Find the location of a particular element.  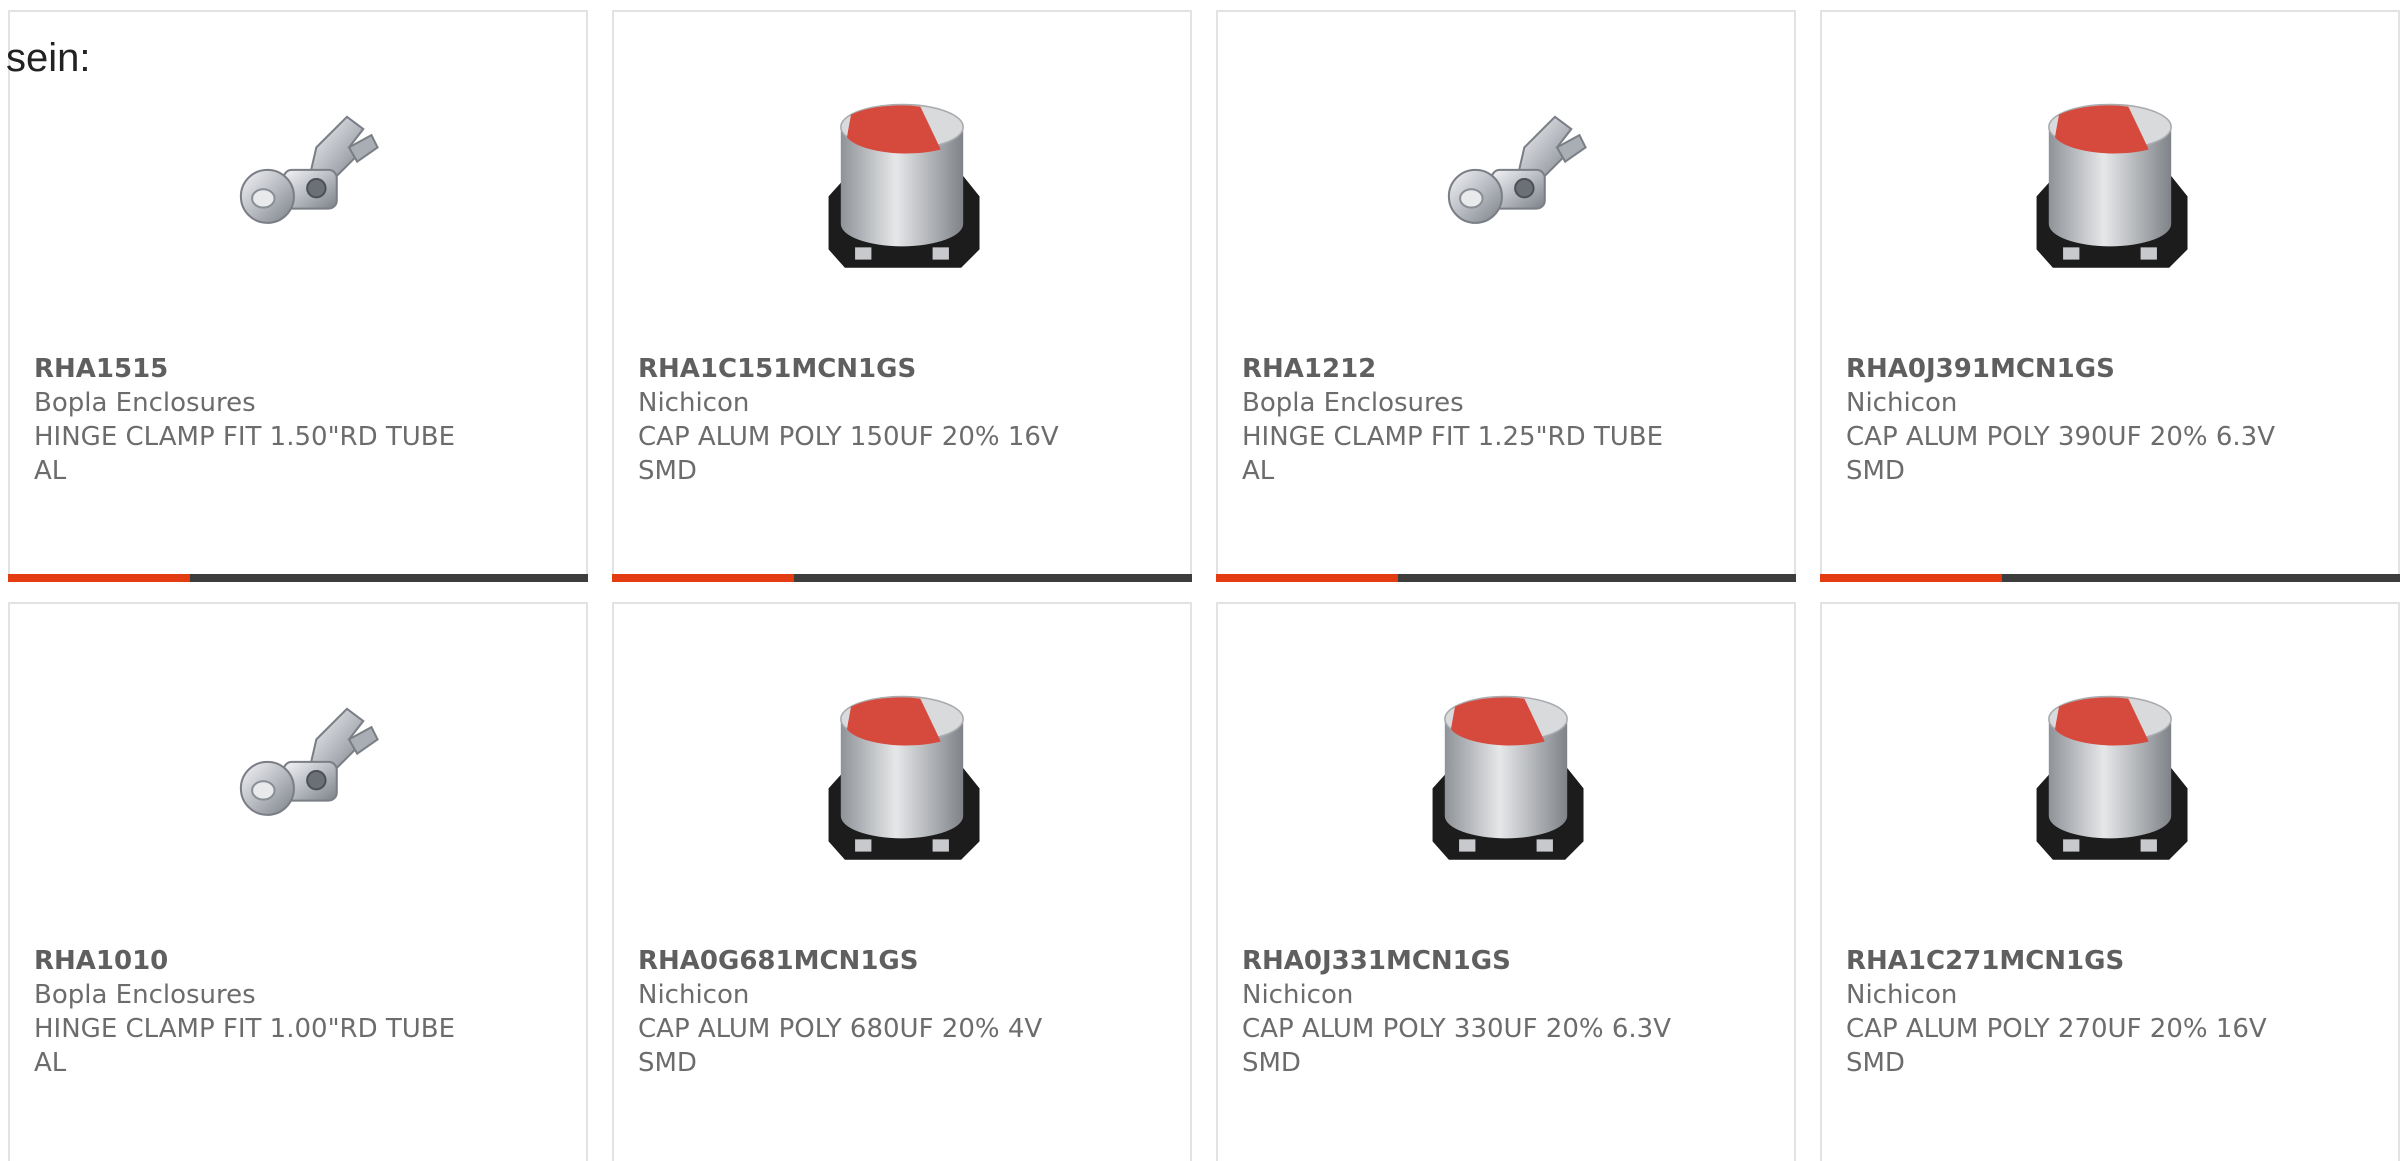

product-description: HINGE CLAMP FIT 1.25"RD TUBE AL is located at coordinates (1453, 454).